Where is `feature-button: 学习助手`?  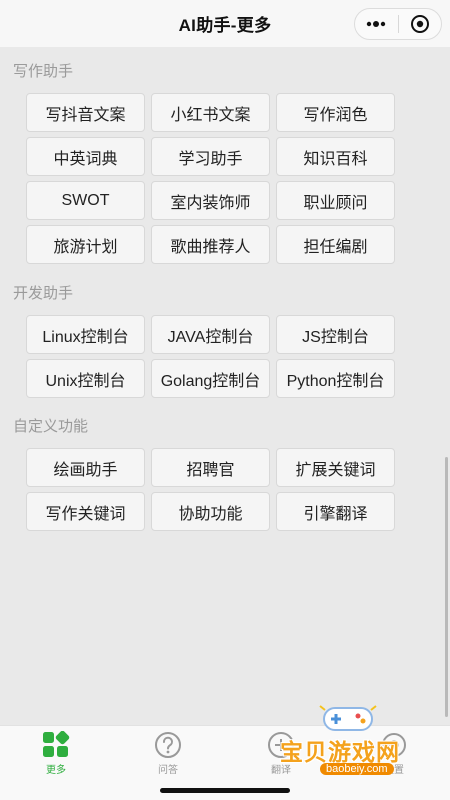 feature-button: 学习助手 is located at coordinates (210, 156).